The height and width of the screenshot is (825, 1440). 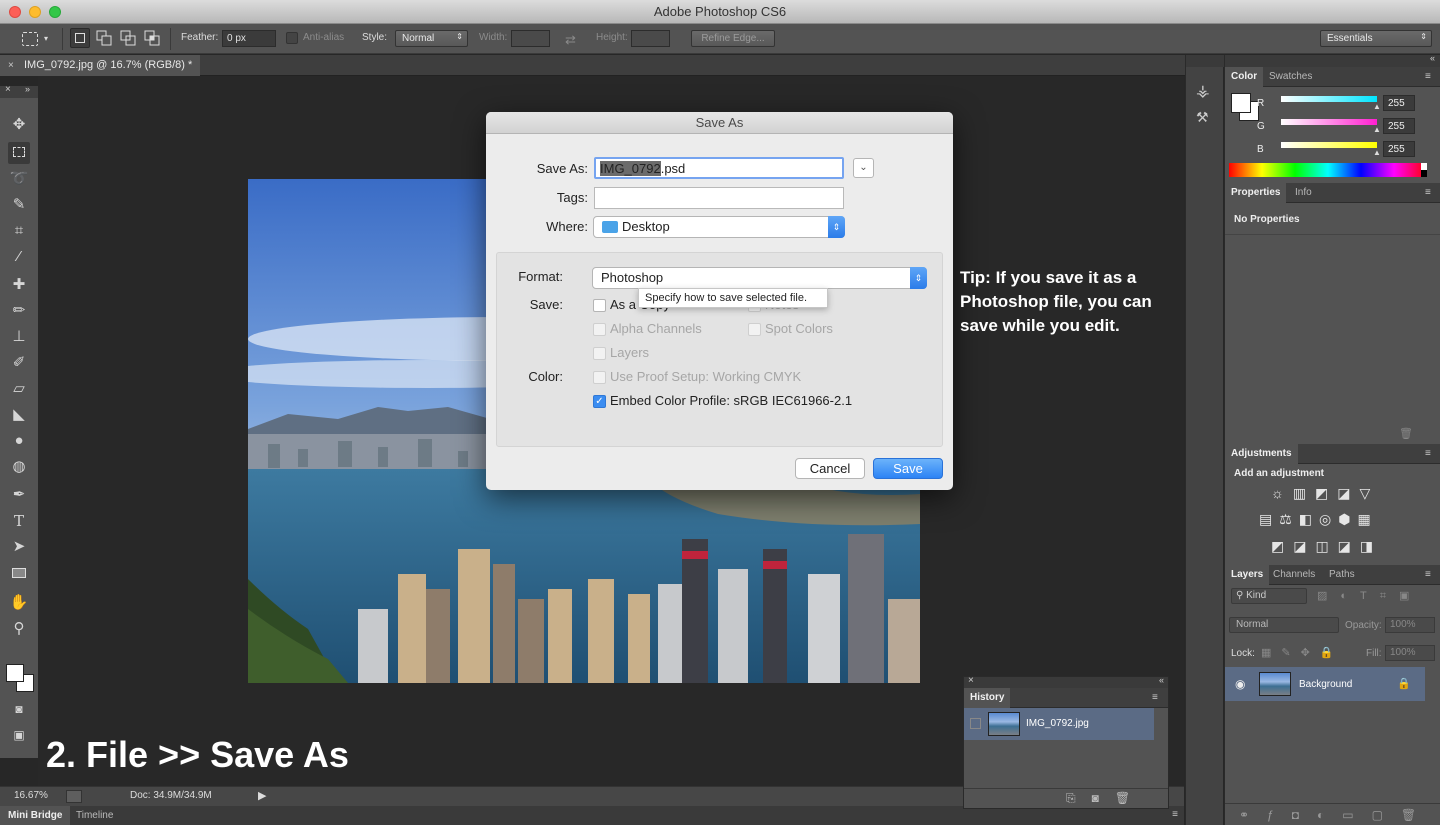 What do you see at coordinates (599, 401) in the screenshot?
I see `embed-color-profile-checkbox: ✓` at bounding box center [599, 401].